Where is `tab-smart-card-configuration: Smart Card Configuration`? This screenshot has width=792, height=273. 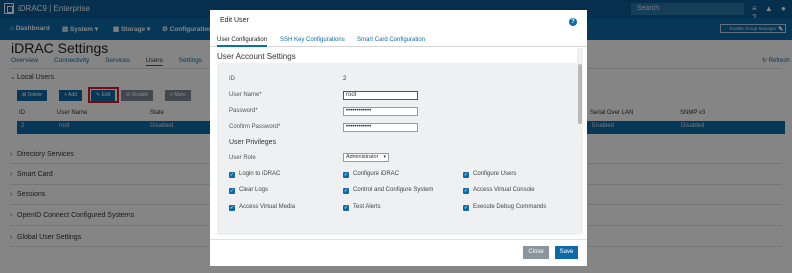 tab-smart-card-configuration: Smart Card Configuration is located at coordinates (391, 40).